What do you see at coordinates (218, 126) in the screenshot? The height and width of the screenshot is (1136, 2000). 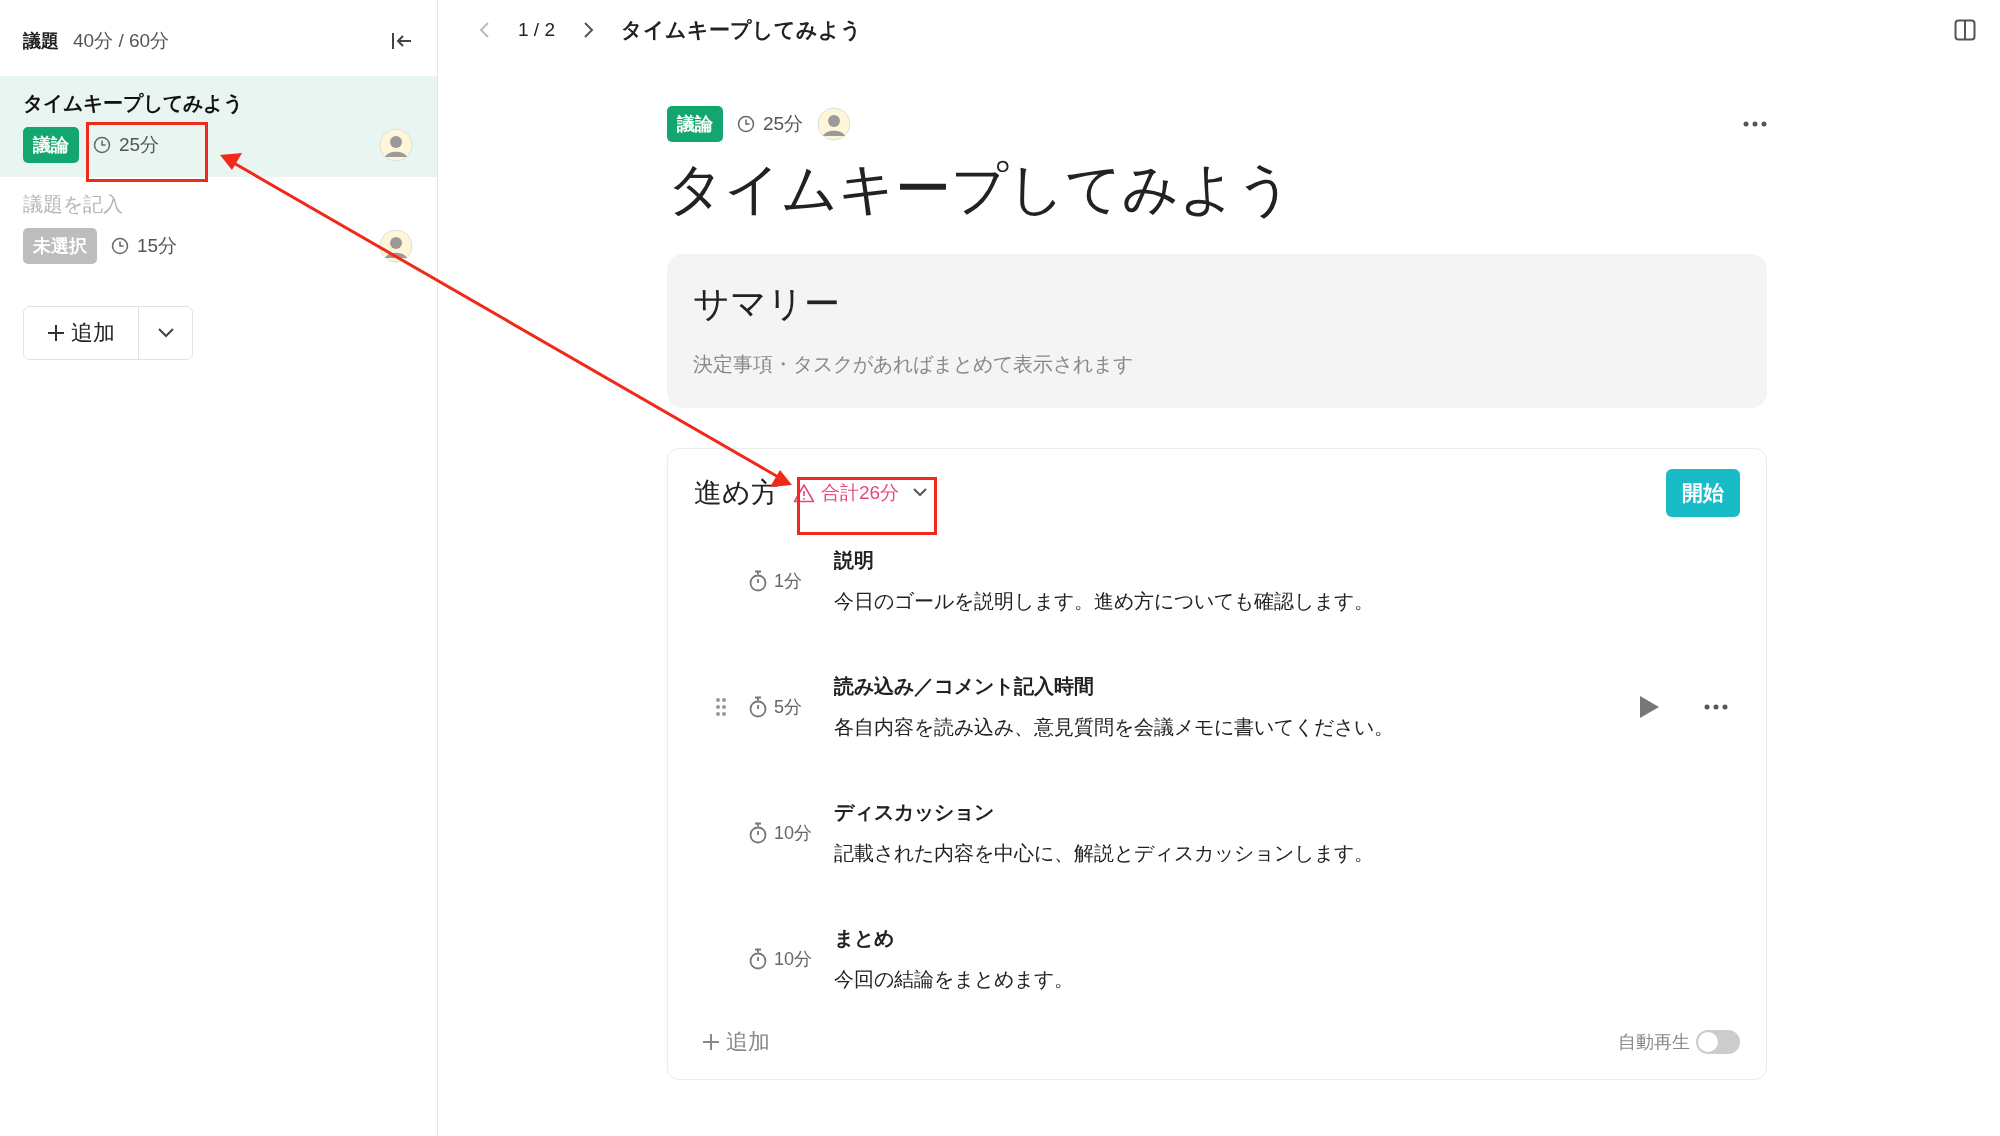 I see `agenda-item: タイムキープしてみよう 議論 25分` at bounding box center [218, 126].